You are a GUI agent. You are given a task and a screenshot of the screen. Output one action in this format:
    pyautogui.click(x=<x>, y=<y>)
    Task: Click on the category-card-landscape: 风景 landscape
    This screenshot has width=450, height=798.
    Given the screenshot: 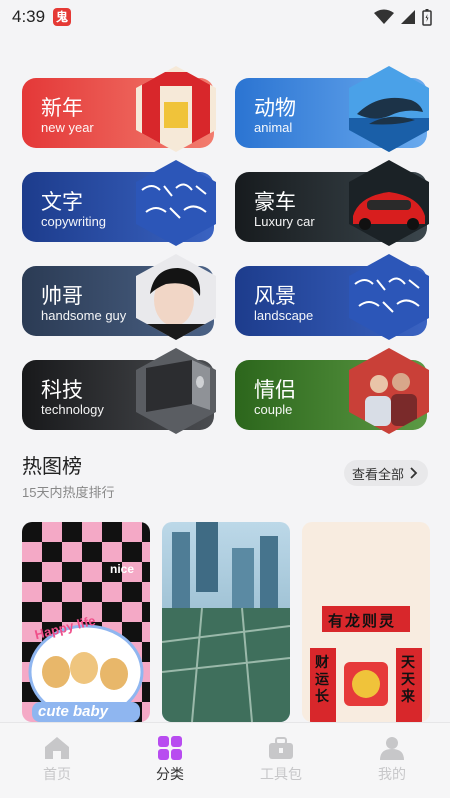 What is the action you would take?
    pyautogui.click(x=332, y=297)
    